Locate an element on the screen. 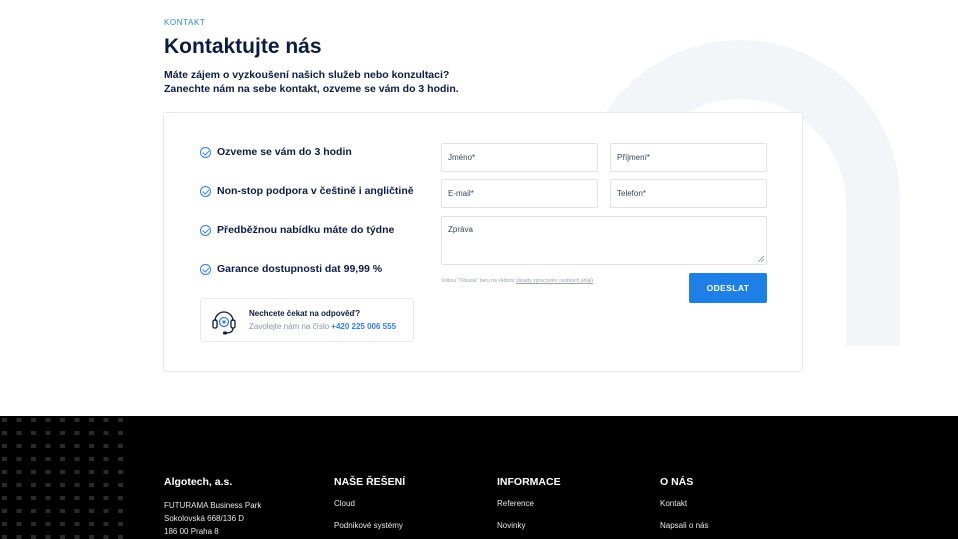 The image size is (958, 539). footer-info-column: INFORMACE Reference Novinky is located at coordinates (529, 503).